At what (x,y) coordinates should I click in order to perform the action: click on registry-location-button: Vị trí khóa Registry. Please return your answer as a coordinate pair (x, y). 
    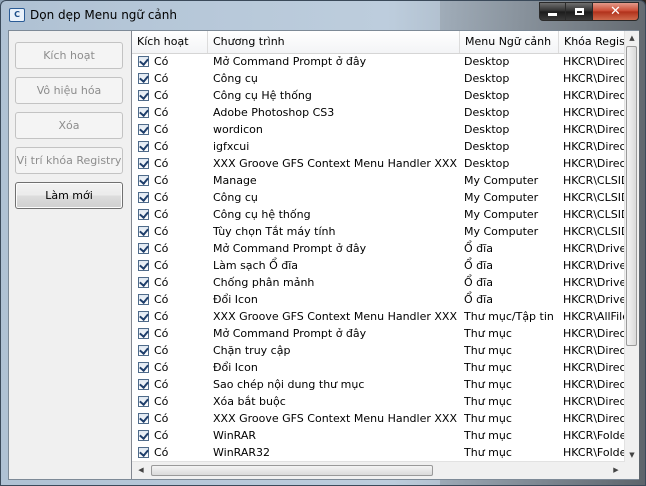
    Looking at the image, I should click on (69, 160).